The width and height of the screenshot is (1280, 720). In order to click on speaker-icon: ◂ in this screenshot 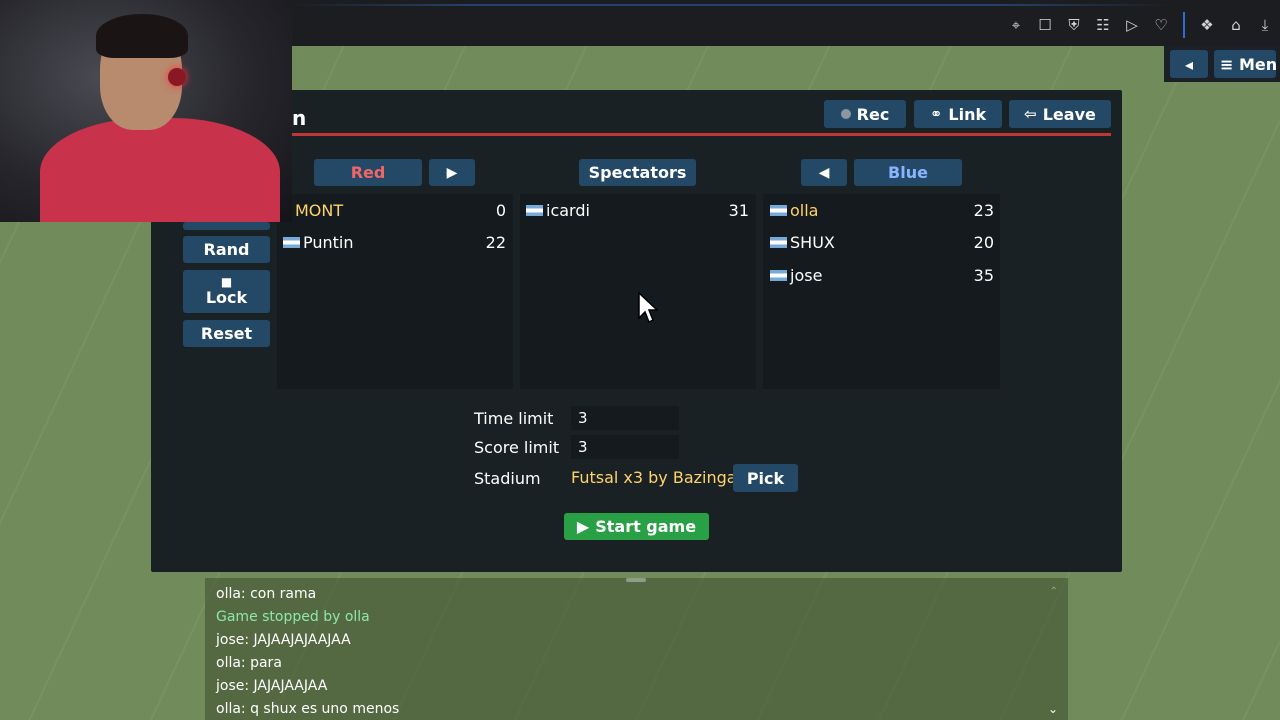, I will do `click(1189, 64)`.